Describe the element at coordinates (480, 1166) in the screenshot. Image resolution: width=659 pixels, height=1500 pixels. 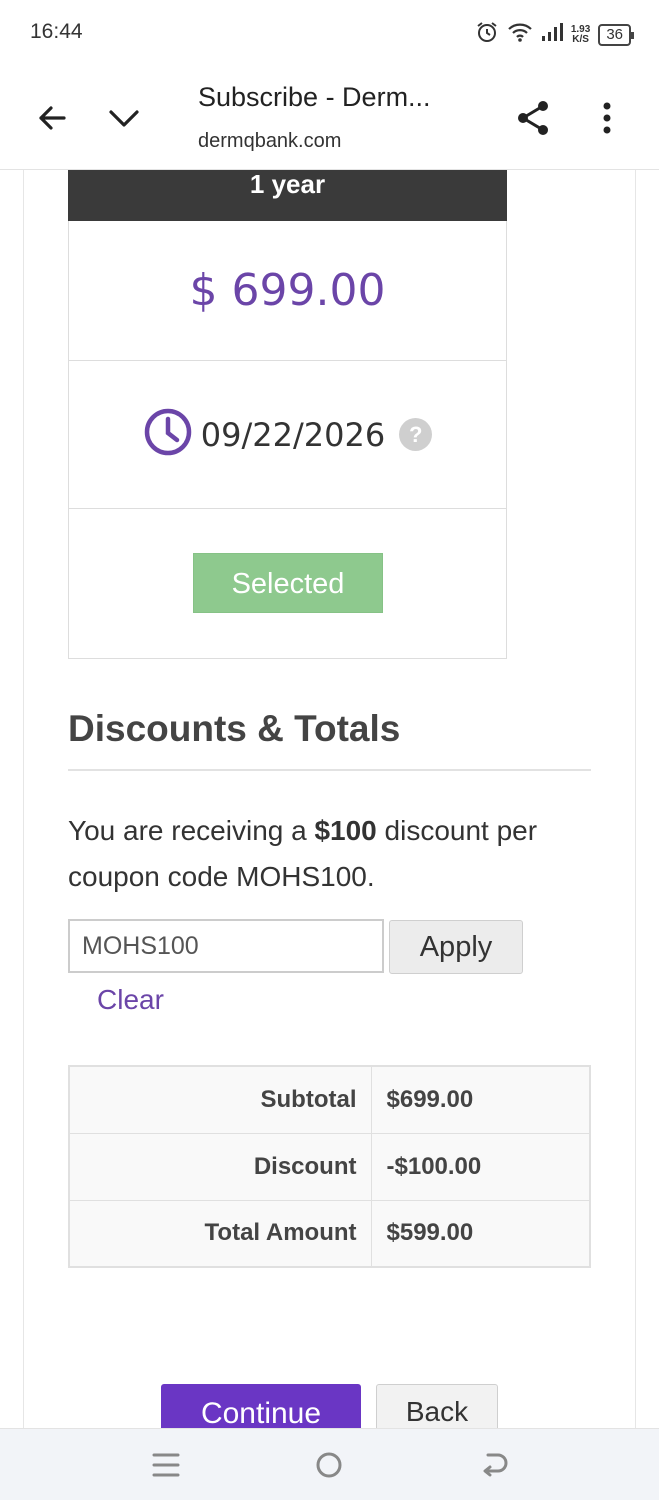
I see `discount-value: -$100.00` at that location.